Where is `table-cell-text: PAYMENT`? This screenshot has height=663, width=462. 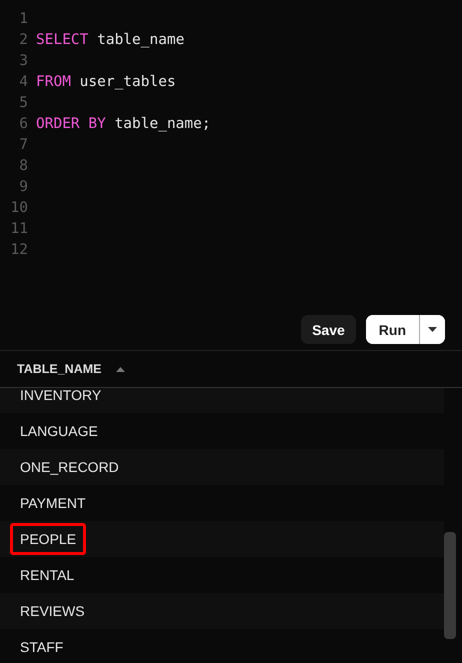 table-cell-text: PAYMENT is located at coordinates (53, 503).